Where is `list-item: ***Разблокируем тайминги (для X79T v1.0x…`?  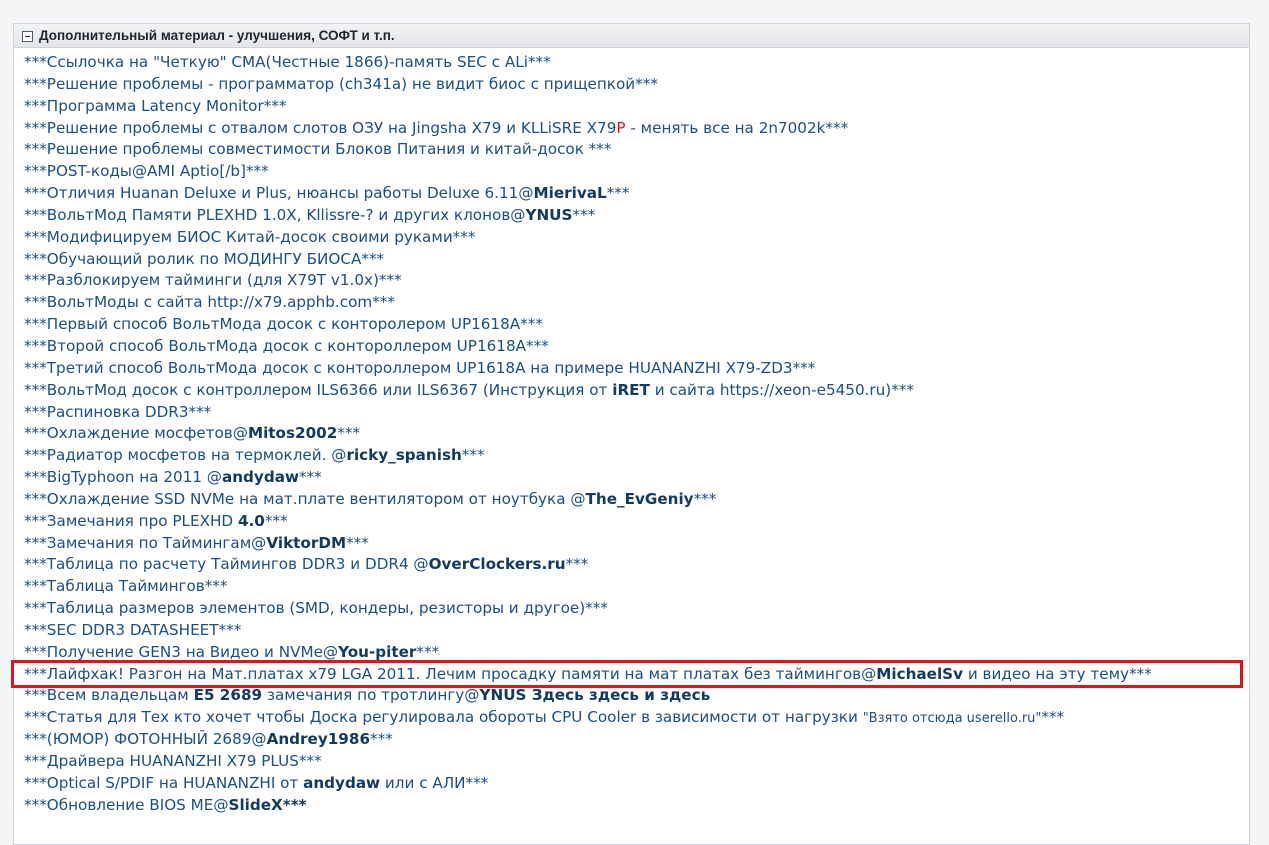
list-item: ***Разблокируем тайминги (для X79T v1.0x… is located at coordinates (631, 281).